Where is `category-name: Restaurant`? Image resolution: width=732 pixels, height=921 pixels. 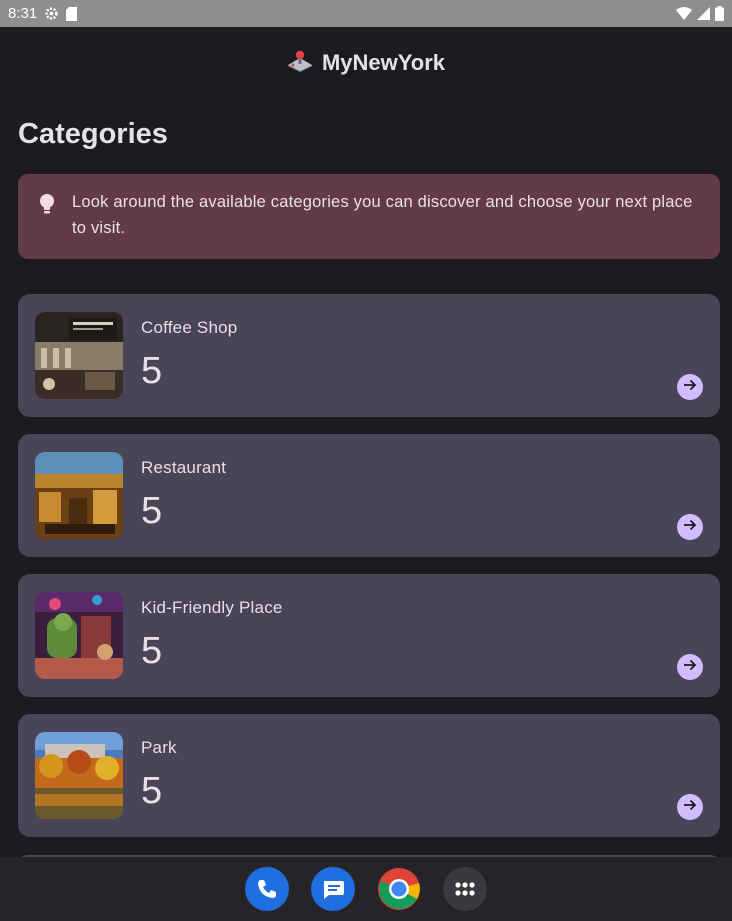
category-name: Restaurant is located at coordinates (184, 467).